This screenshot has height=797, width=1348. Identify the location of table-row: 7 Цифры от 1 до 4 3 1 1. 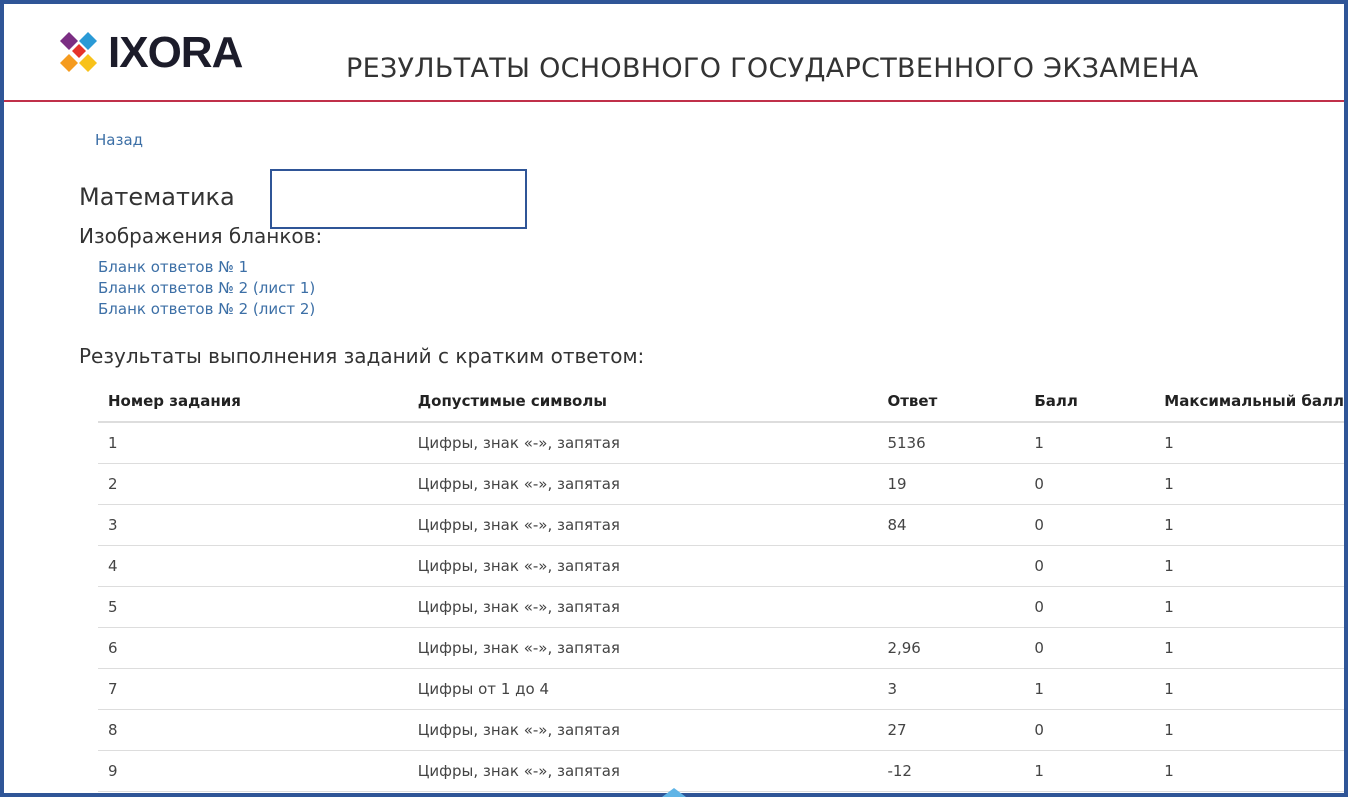
(721, 689).